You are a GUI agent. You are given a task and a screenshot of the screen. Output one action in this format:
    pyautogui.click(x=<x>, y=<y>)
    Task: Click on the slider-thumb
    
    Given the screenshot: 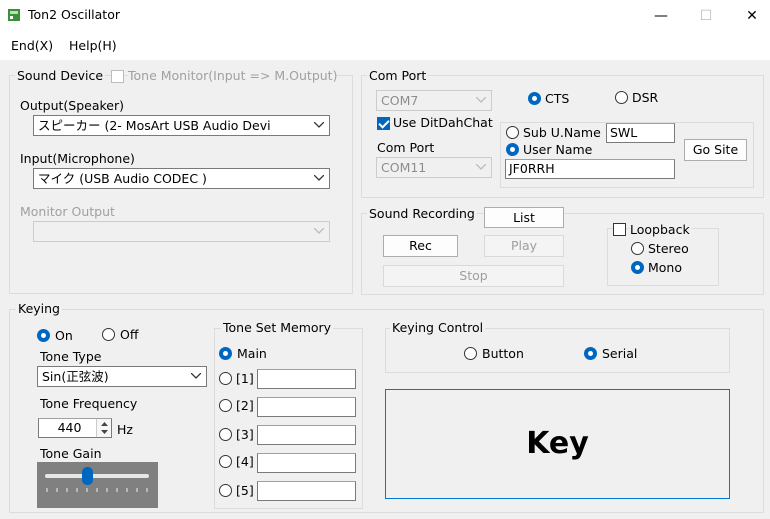 What is the action you would take?
    pyautogui.click(x=88, y=476)
    